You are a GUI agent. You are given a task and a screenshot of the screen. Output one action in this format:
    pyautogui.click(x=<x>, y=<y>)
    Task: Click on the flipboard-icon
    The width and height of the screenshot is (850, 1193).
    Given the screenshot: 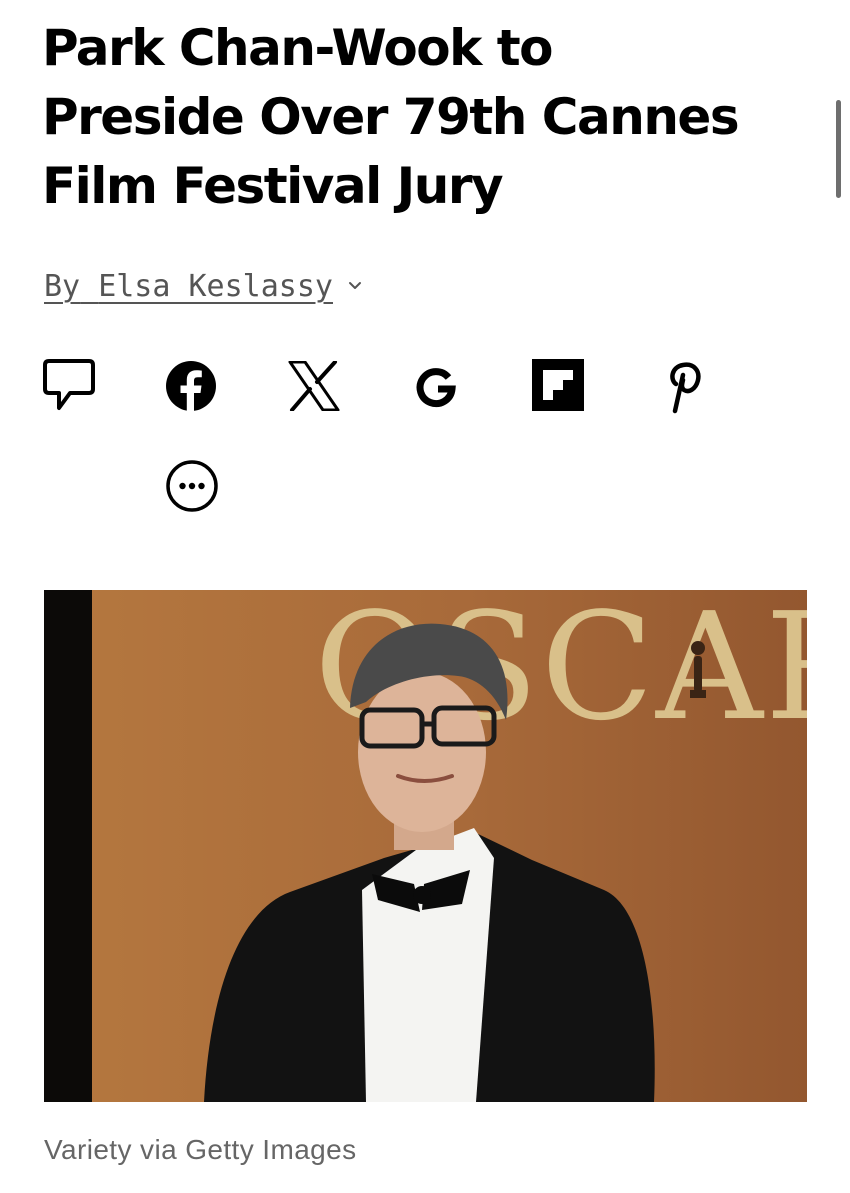 What is the action you would take?
    pyautogui.click(x=558, y=385)
    